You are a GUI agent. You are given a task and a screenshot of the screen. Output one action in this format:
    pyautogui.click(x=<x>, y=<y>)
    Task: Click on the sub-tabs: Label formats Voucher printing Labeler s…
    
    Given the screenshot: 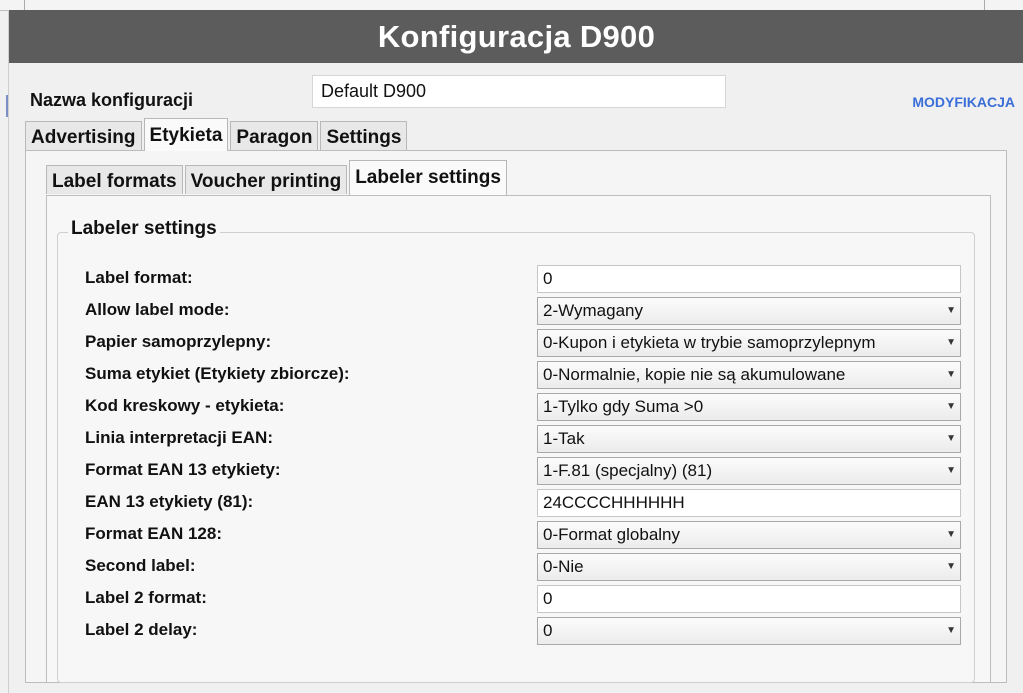 What is the action you would take?
    pyautogui.click(x=277, y=177)
    